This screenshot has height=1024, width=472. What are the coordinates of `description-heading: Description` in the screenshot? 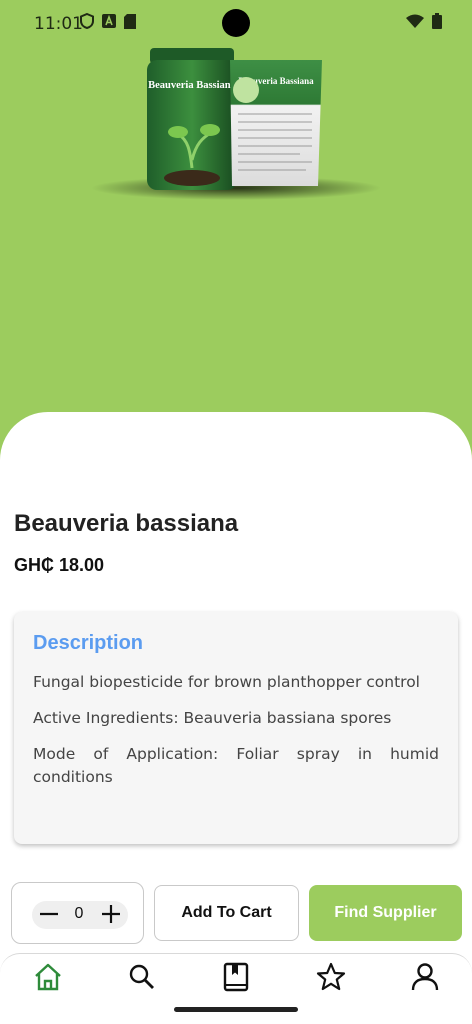 It's located at (88, 643).